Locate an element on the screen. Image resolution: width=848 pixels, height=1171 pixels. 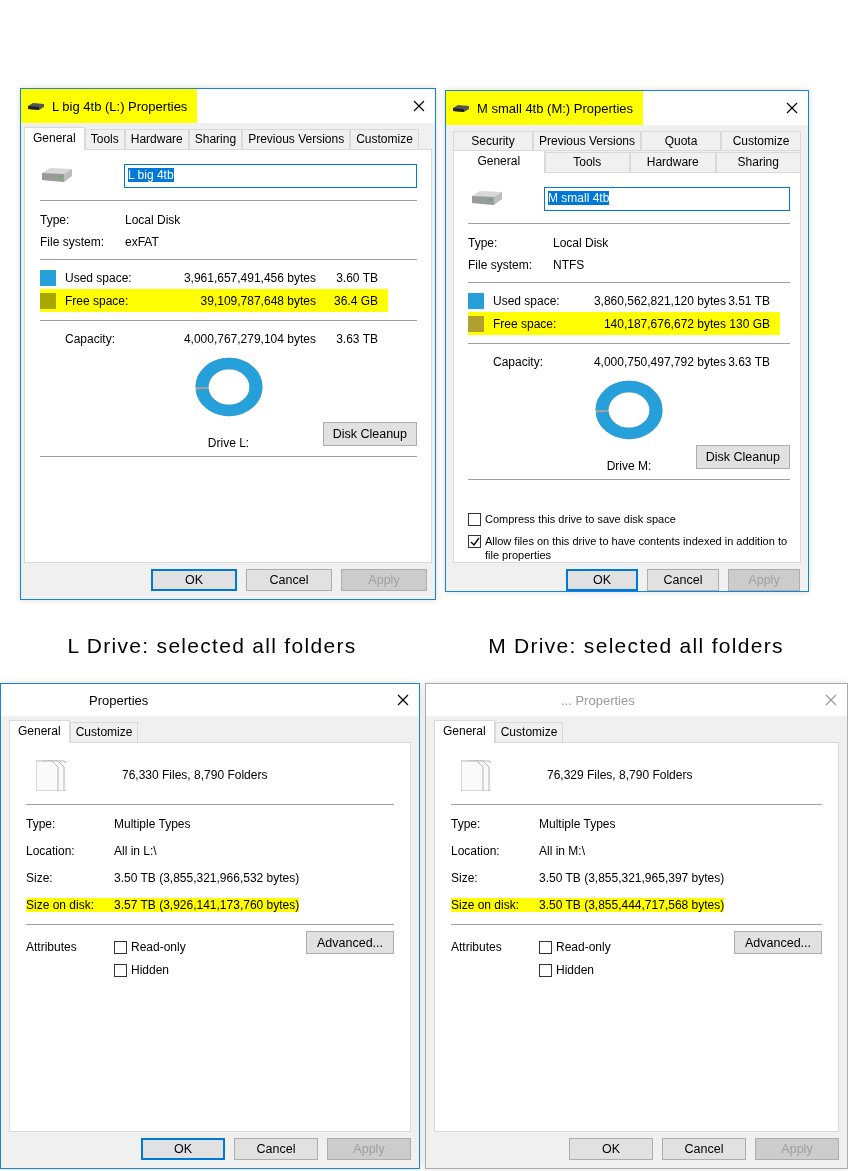
window-title: M small 4tb (M:) Properties is located at coordinates (555, 108).